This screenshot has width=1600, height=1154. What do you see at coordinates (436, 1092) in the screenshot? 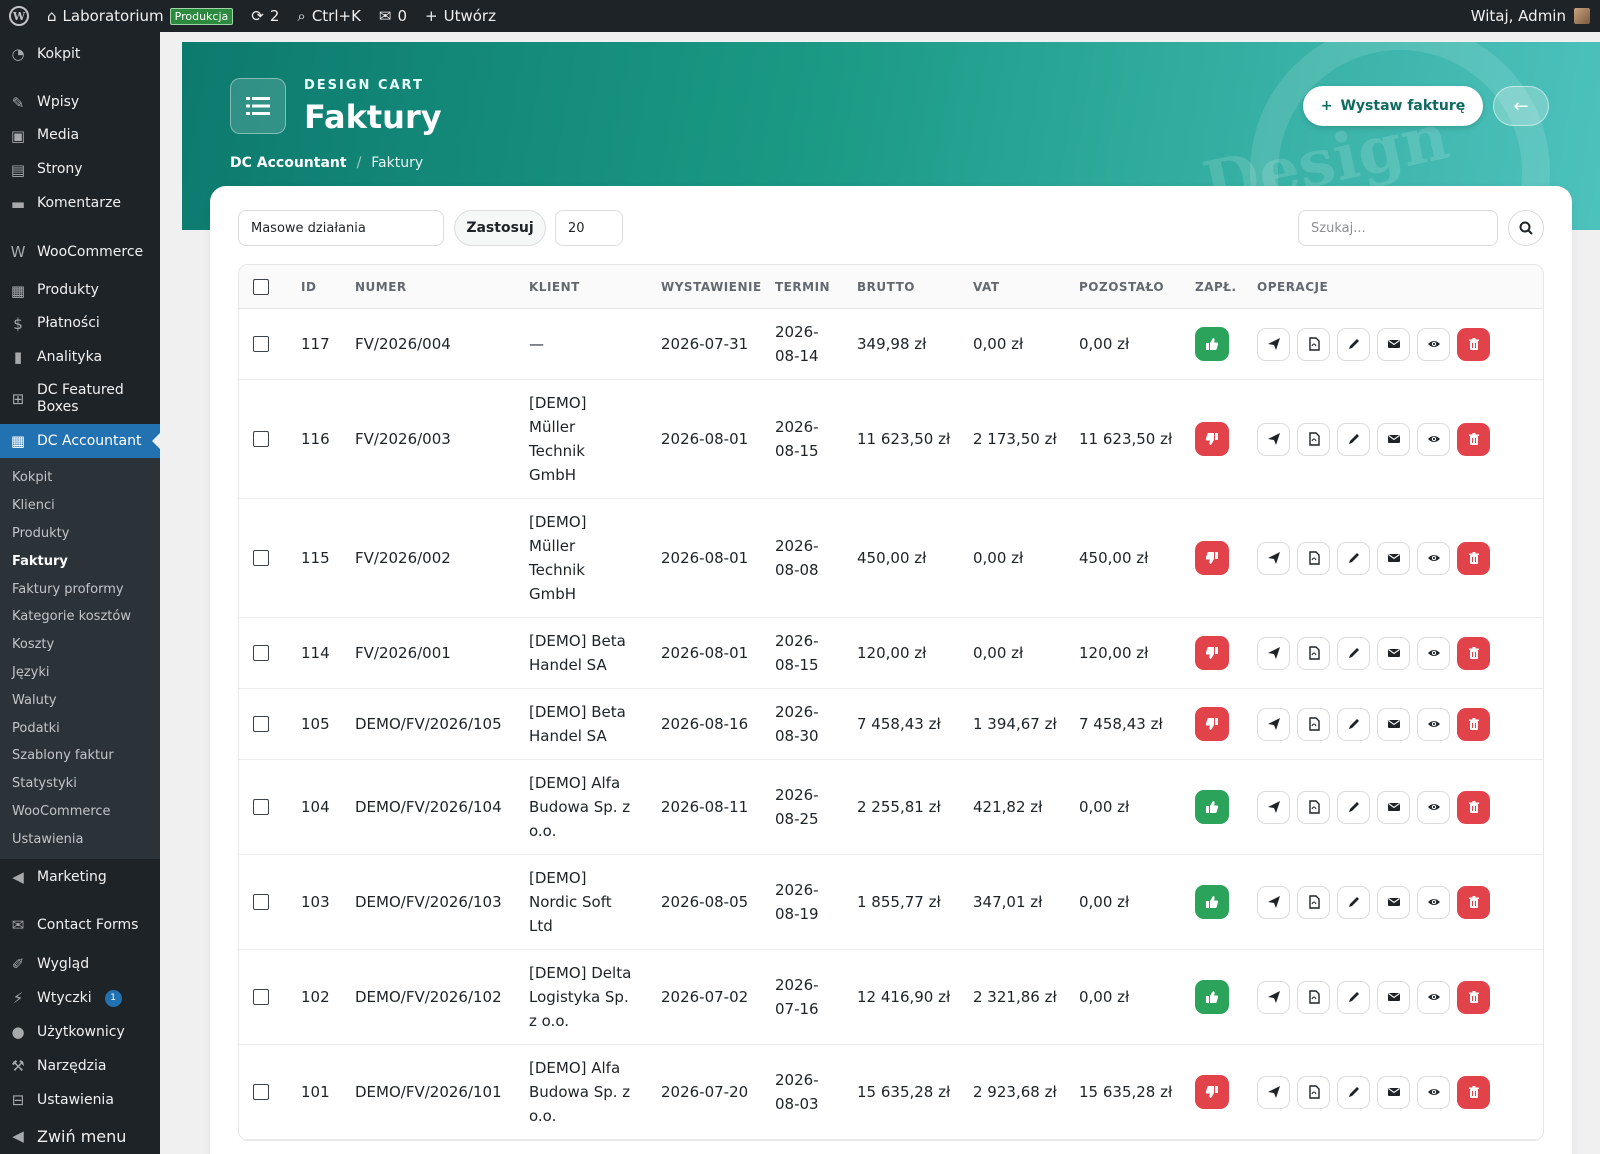
I see `invoice-number: DEMO/FV/2026/101` at bounding box center [436, 1092].